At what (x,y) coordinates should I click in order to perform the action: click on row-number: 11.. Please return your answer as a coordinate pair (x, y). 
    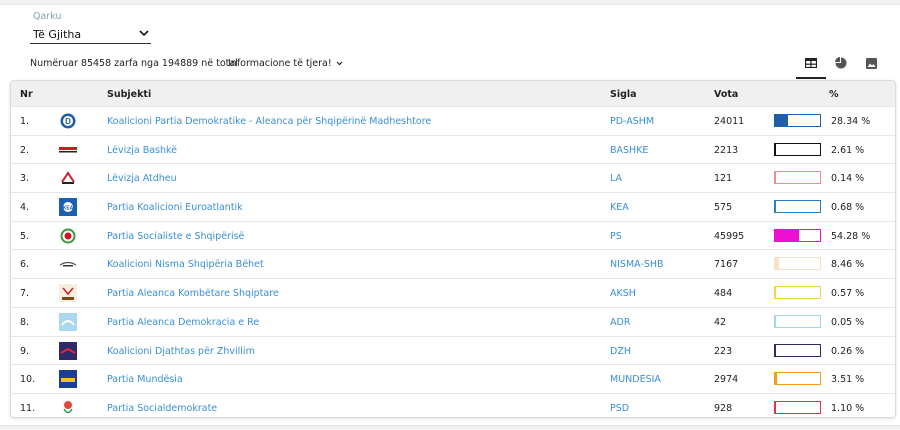
    Looking at the image, I should click on (28, 408).